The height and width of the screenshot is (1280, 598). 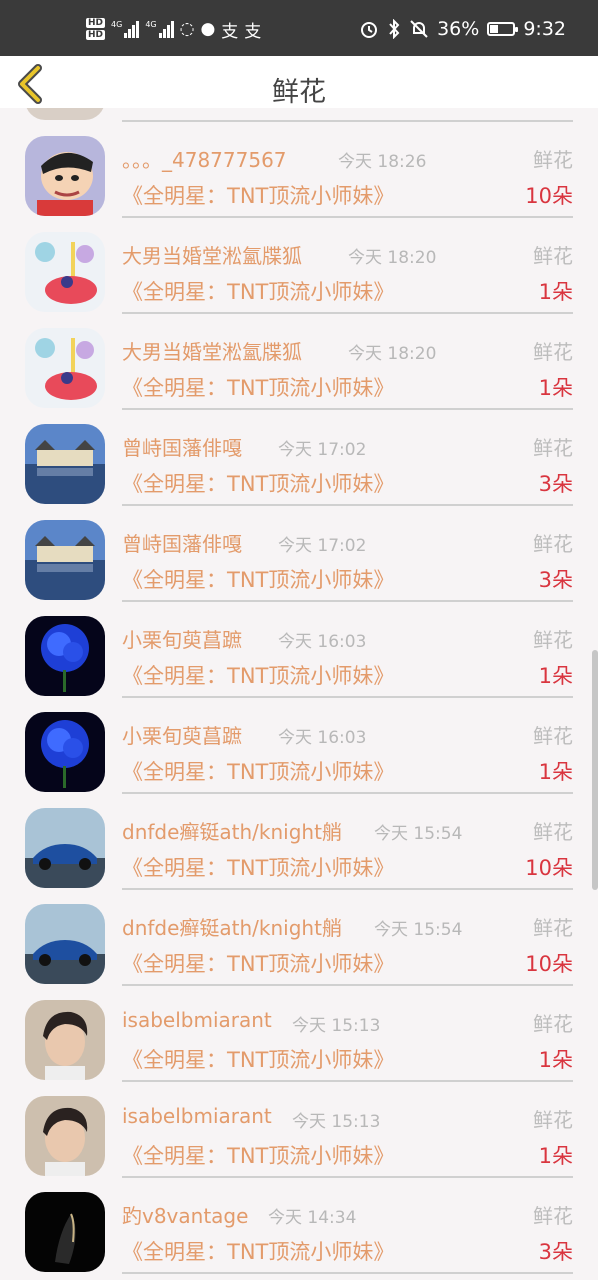 What do you see at coordinates (299, 115) in the screenshot?
I see `list-item` at bounding box center [299, 115].